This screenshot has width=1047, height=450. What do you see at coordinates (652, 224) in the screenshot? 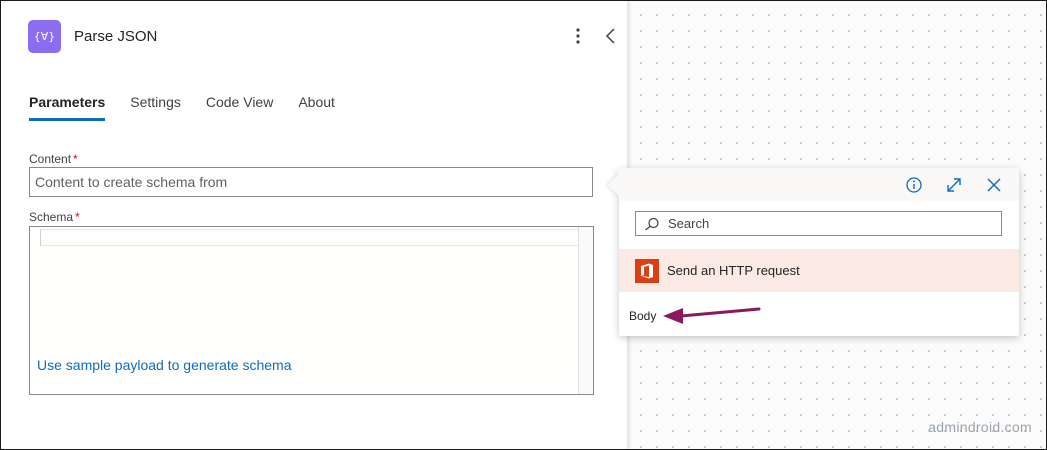
I see `search-icon` at bounding box center [652, 224].